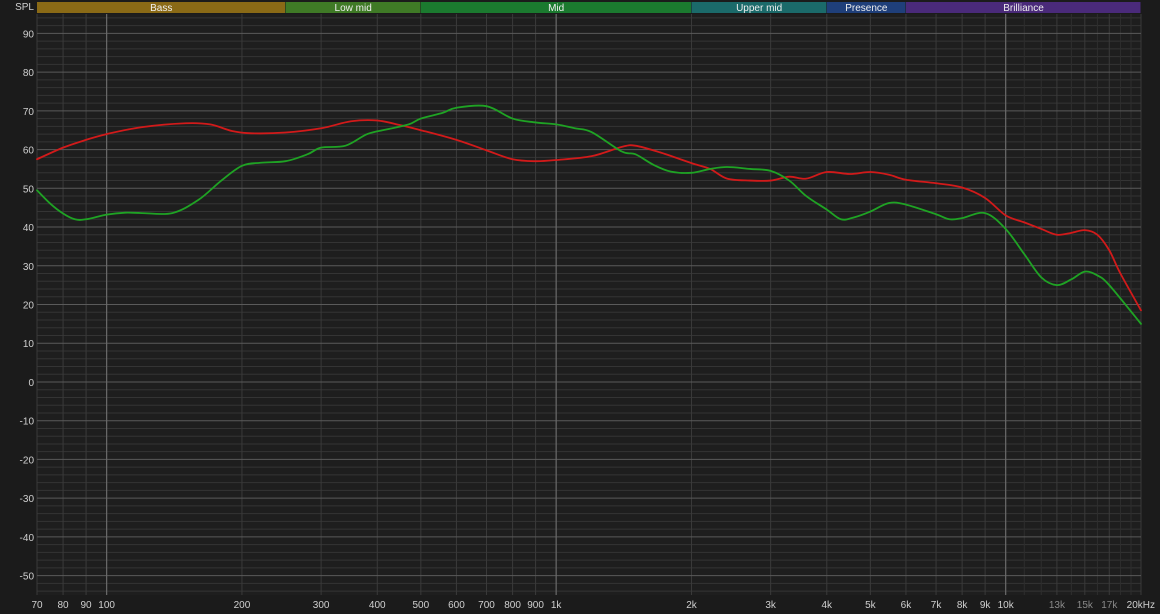 This screenshot has height=614, width=1160. What do you see at coordinates (456, 605) in the screenshot?
I see `x-tick-label: 600` at bounding box center [456, 605].